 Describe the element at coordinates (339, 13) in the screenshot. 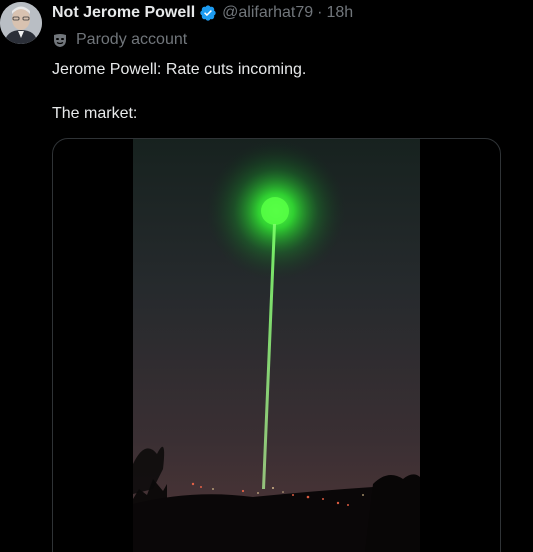

I see `post-timestamp: 18h` at that location.